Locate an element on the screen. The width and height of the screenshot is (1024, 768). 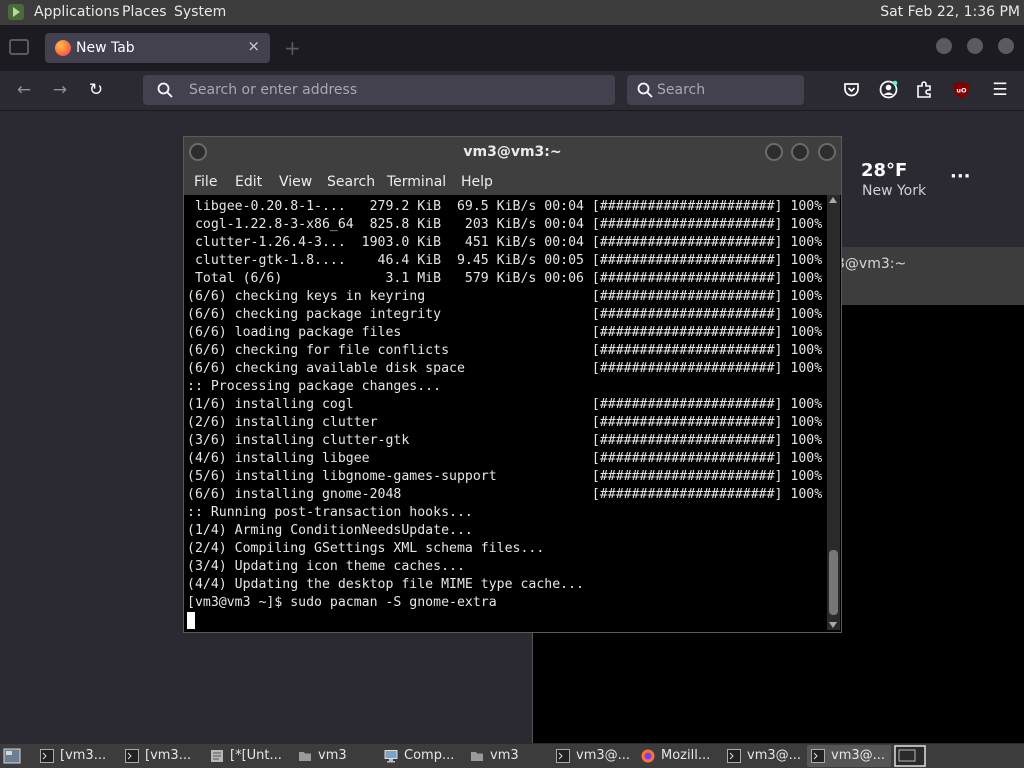
terminal-title: vm3@vm3:~ is located at coordinates (512, 152).